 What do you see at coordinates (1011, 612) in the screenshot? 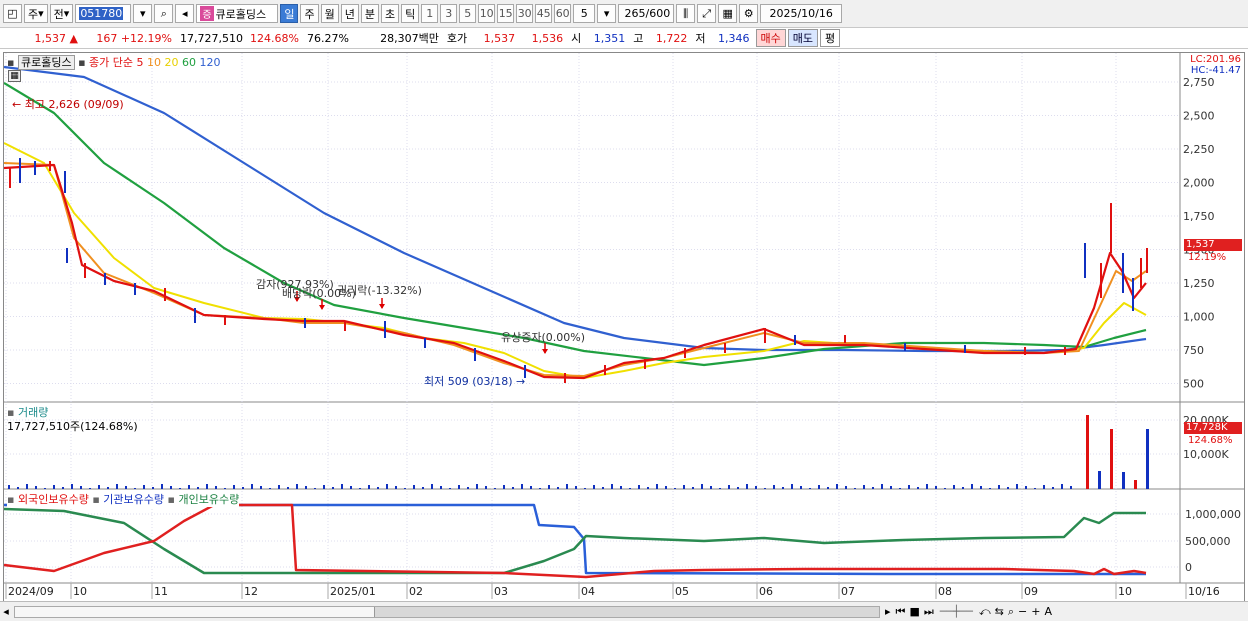
I see `zoom-reset-icon: ⌕` at bounding box center [1011, 612].